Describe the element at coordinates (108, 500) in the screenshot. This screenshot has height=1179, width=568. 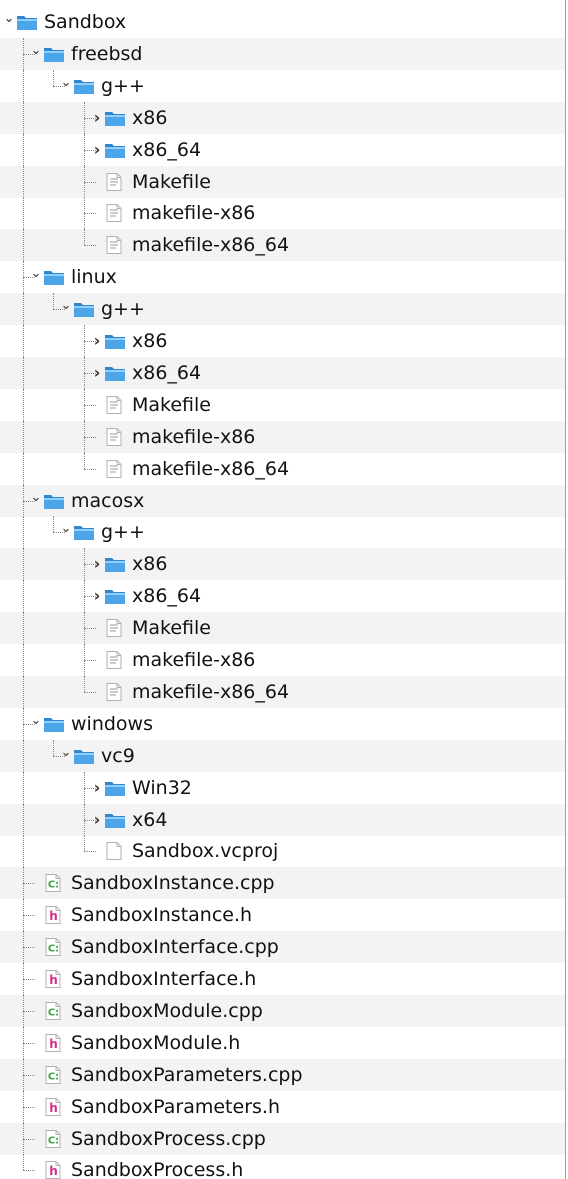
I see `tree-item-label: macosx` at that location.